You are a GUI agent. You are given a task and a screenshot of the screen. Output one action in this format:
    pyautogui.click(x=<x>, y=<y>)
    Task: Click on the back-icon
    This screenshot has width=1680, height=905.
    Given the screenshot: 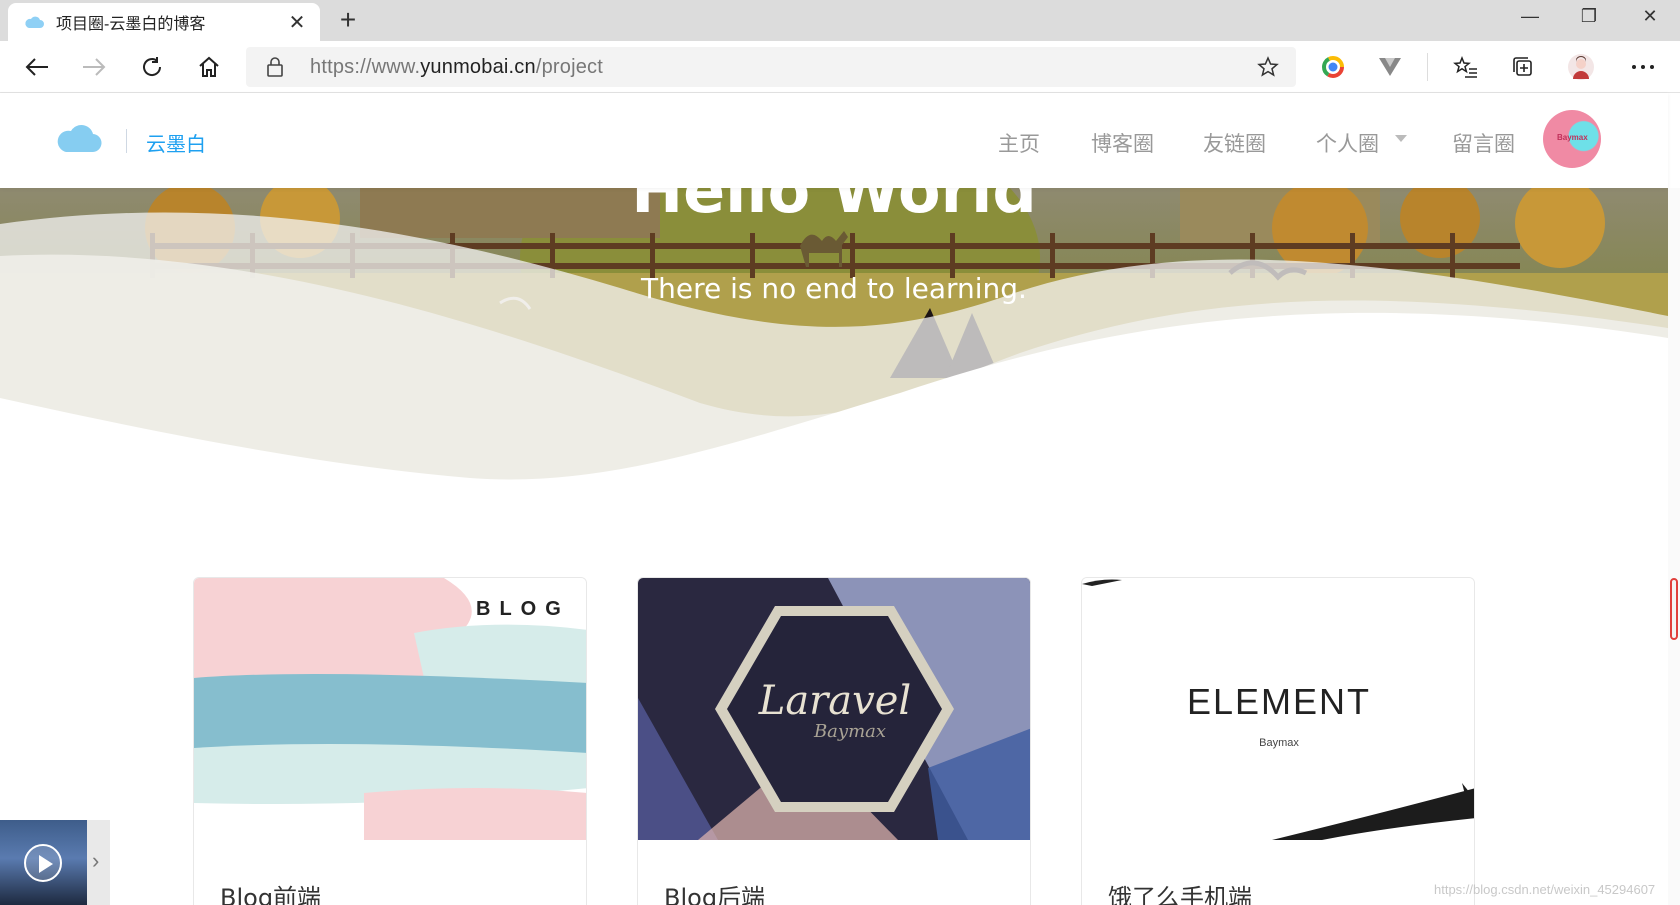 What is the action you would take?
    pyautogui.click(x=37, y=67)
    